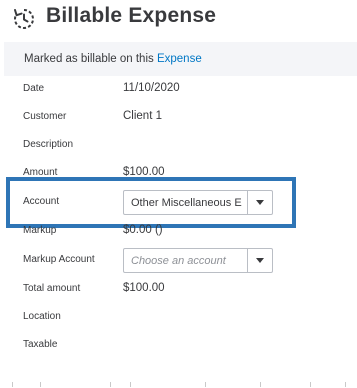 The height and width of the screenshot is (388, 357). What do you see at coordinates (42, 316) in the screenshot?
I see `location-label: Location` at bounding box center [42, 316].